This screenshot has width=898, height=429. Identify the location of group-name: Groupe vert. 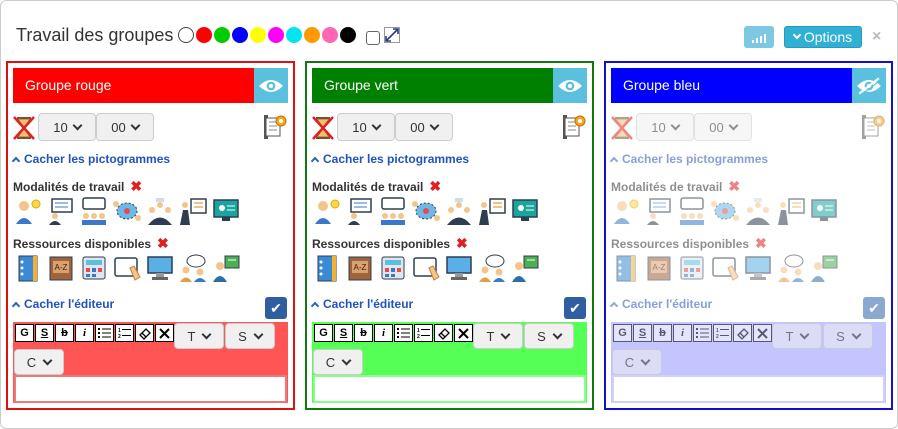
(432, 85).